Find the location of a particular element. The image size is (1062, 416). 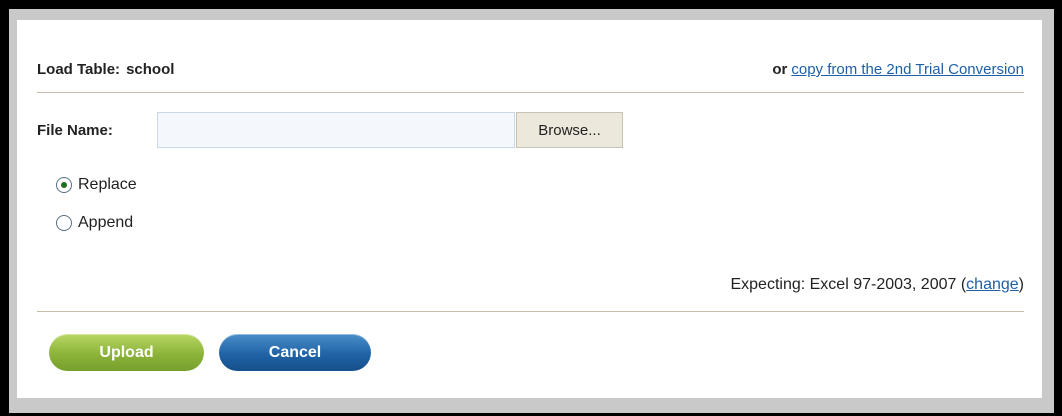

replace-option: Replace is located at coordinates (96, 185).